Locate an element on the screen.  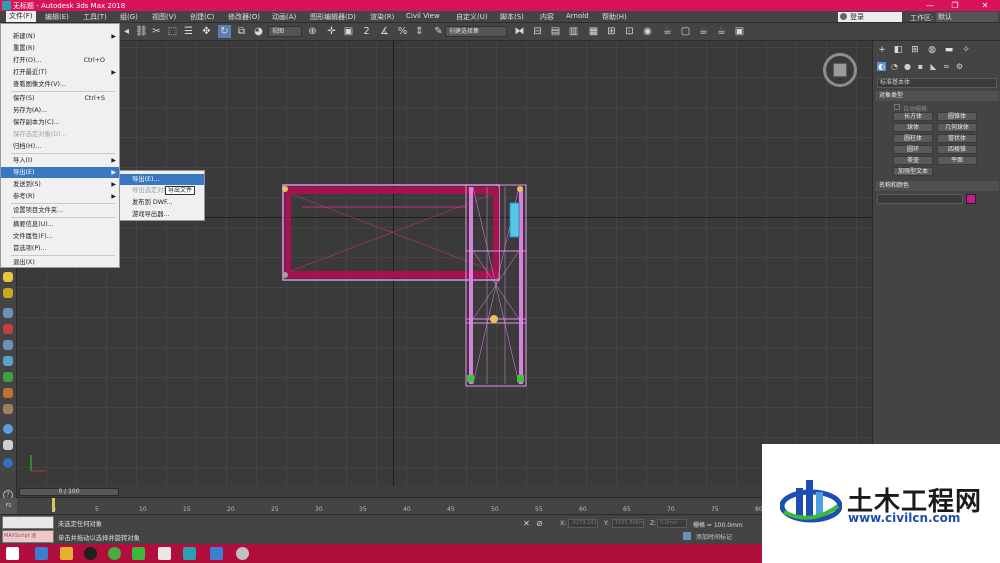
lights-icon: ● is located at coordinates (907, 66).